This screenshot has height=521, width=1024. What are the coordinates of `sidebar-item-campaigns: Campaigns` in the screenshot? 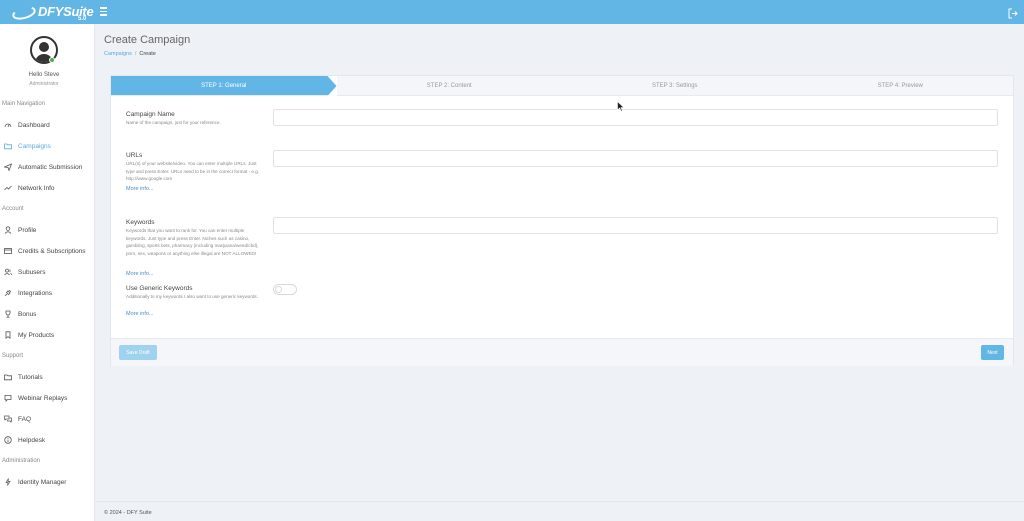 It's located at (47, 146).